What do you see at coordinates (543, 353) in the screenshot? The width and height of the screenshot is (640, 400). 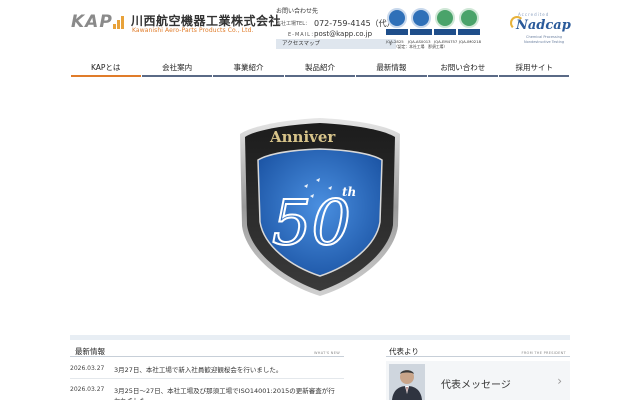 I see `president-title-en: FROM THE PRESIDENT` at bounding box center [543, 353].